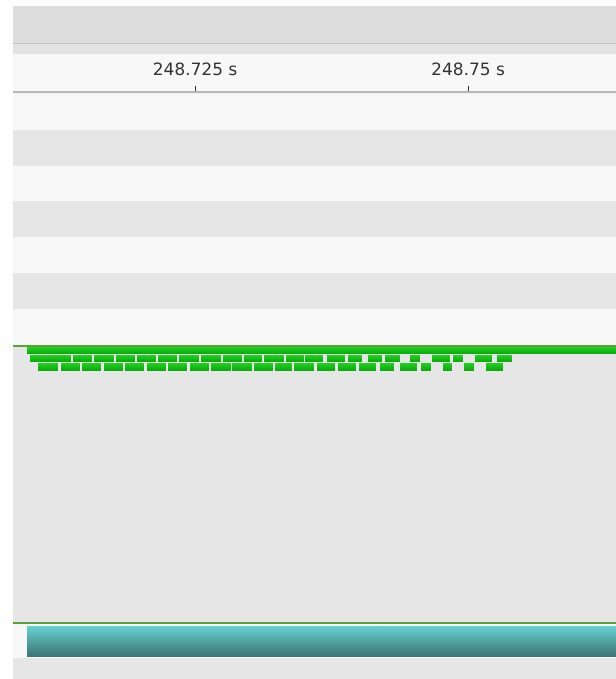 Image resolution: width=616 pixels, height=679 pixels. What do you see at coordinates (468, 70) in the screenshot?
I see `time-label: 248.75 s` at bounding box center [468, 70].